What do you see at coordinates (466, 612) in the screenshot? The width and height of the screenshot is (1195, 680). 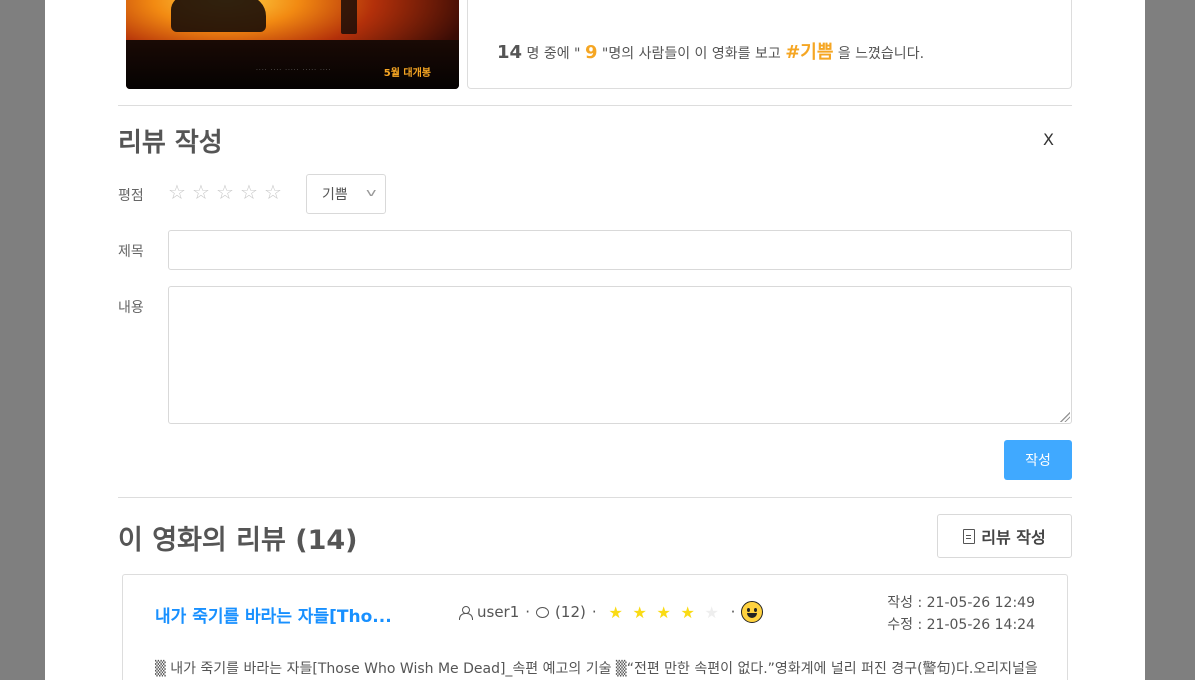 I see `user-icon` at bounding box center [466, 612].